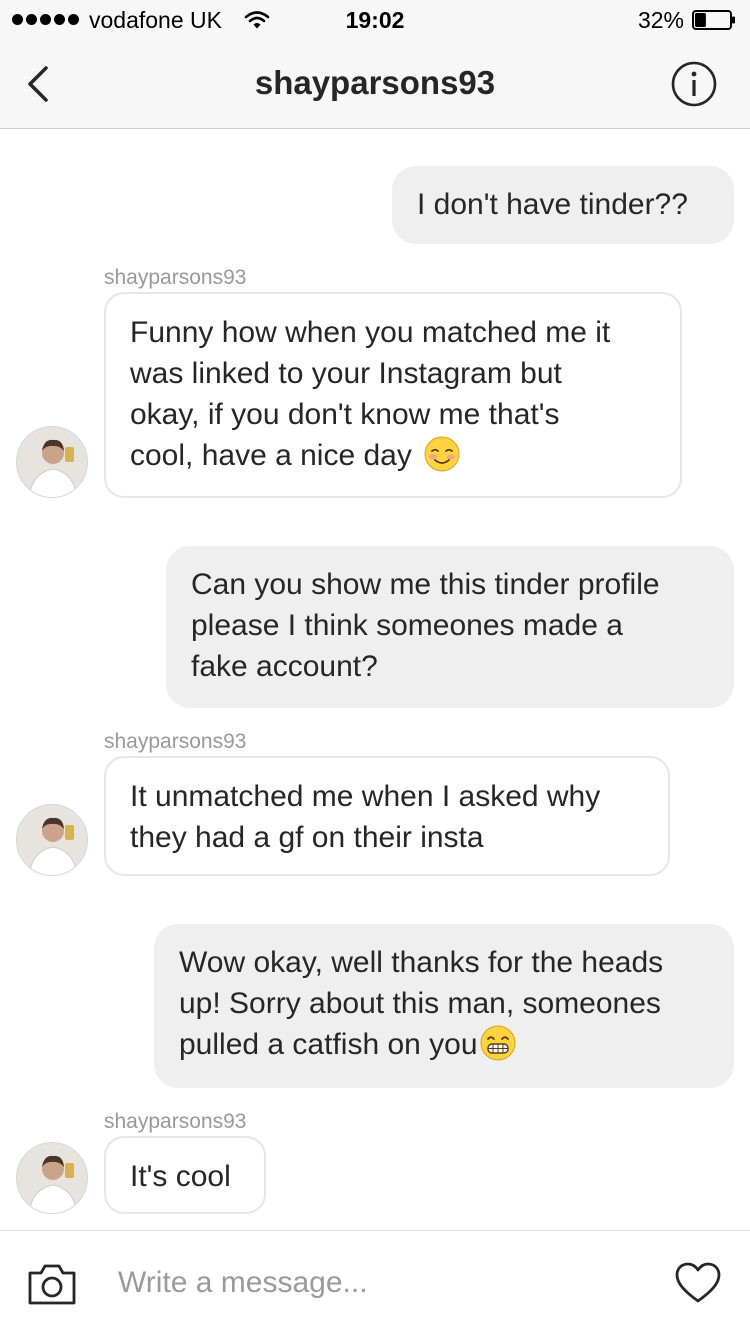  Describe the element at coordinates (420, 1003) in the screenshot. I see `message-line: up! Sorry about this man, someones` at that location.